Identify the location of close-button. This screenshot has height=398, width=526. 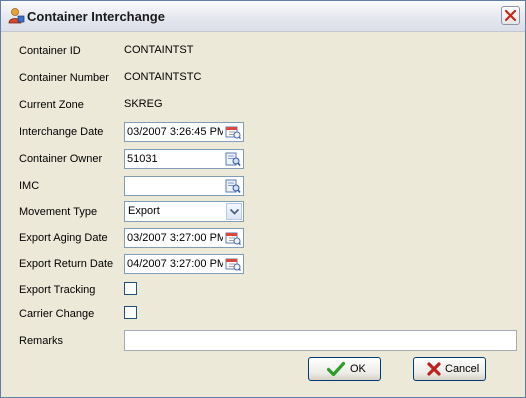
(510, 15).